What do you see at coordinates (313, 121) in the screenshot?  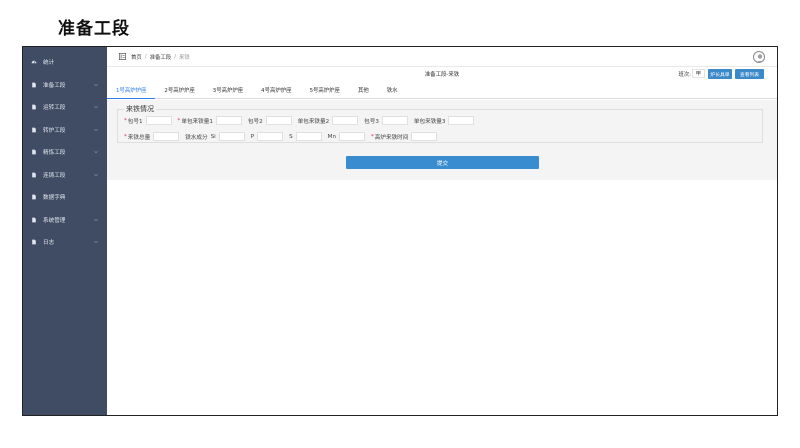 I see `field-label: 单包来铁量2` at bounding box center [313, 121].